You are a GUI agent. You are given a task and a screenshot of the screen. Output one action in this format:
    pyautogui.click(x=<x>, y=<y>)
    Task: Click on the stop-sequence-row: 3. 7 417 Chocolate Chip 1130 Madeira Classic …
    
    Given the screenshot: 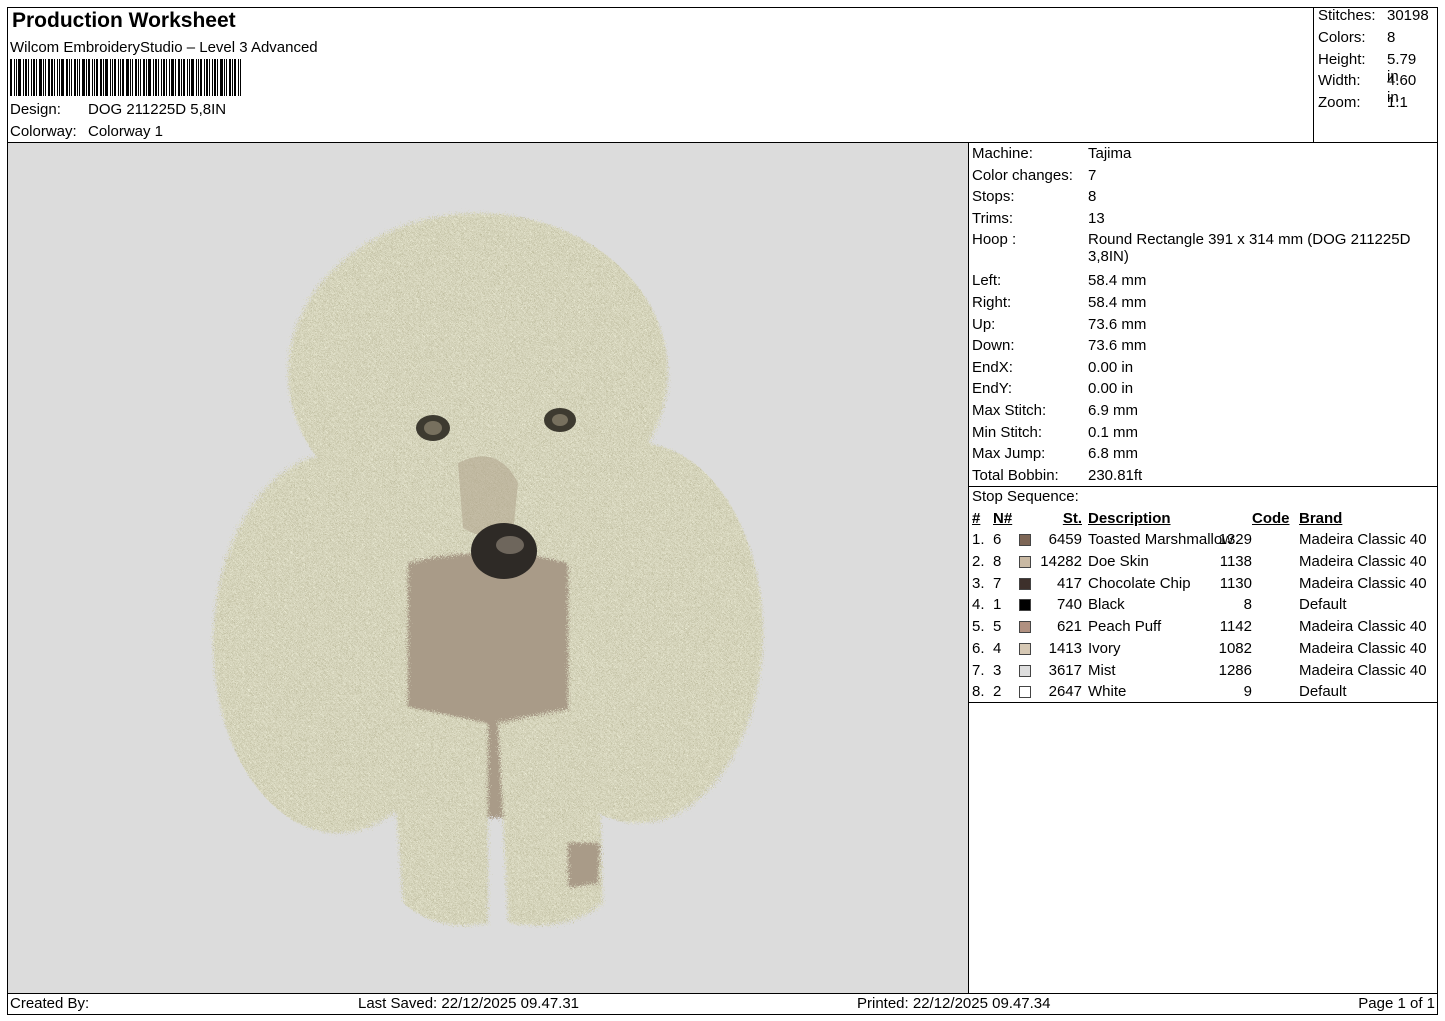 What is the action you would take?
    pyautogui.click(x=1204, y=586)
    